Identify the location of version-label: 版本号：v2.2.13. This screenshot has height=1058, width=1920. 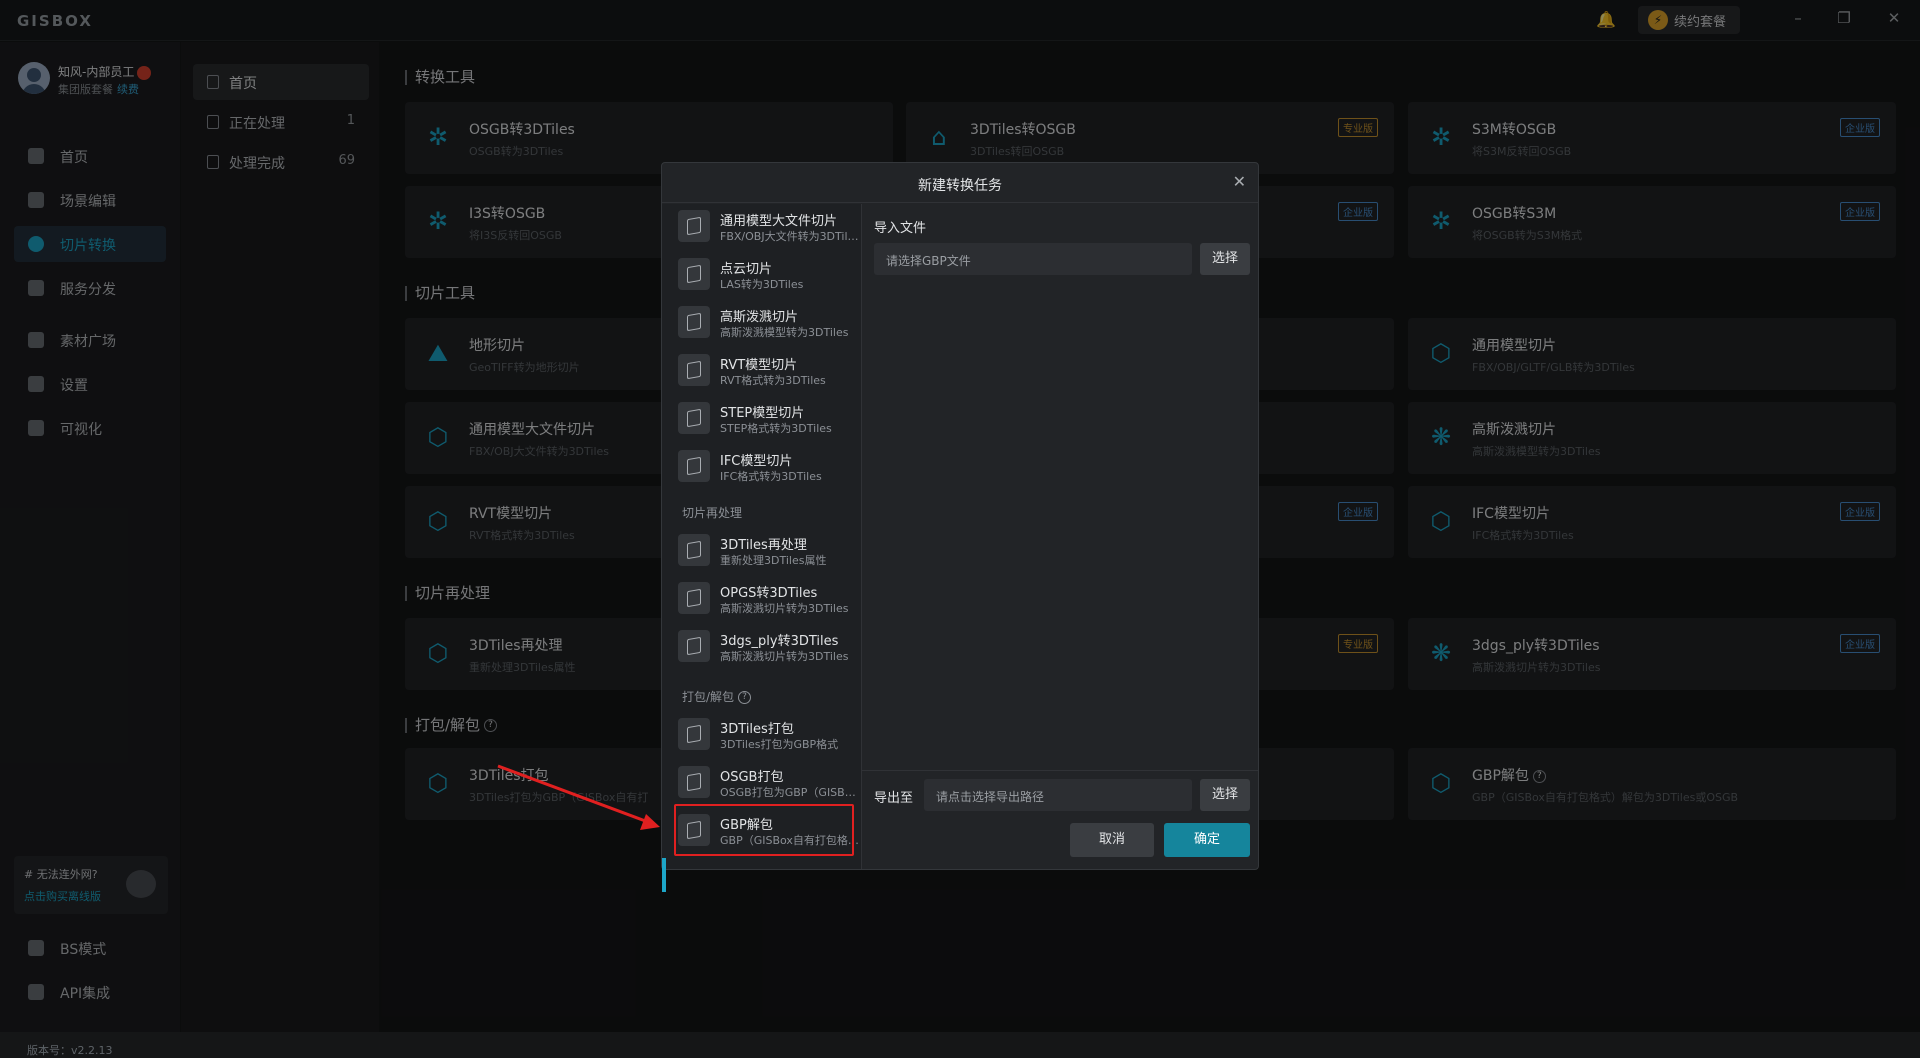
(70, 1050).